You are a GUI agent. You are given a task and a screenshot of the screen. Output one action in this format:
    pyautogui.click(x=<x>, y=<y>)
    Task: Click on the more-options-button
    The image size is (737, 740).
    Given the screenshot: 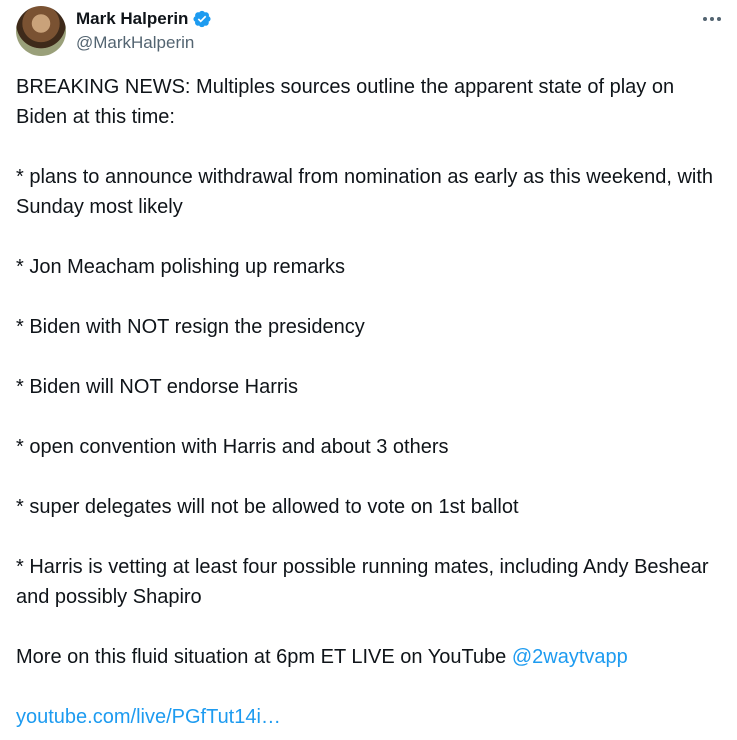 What is the action you would take?
    pyautogui.click(x=712, y=19)
    